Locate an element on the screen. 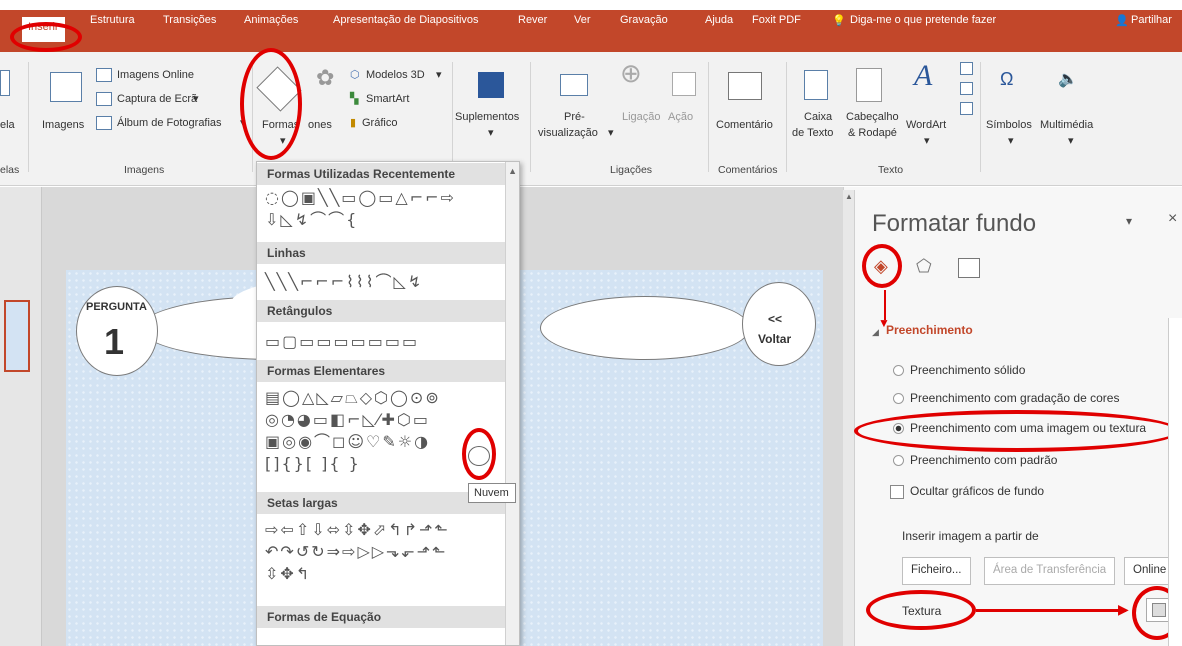 The image size is (1182, 646). rectangles-header: Retângulos is located at coordinates (382, 311).